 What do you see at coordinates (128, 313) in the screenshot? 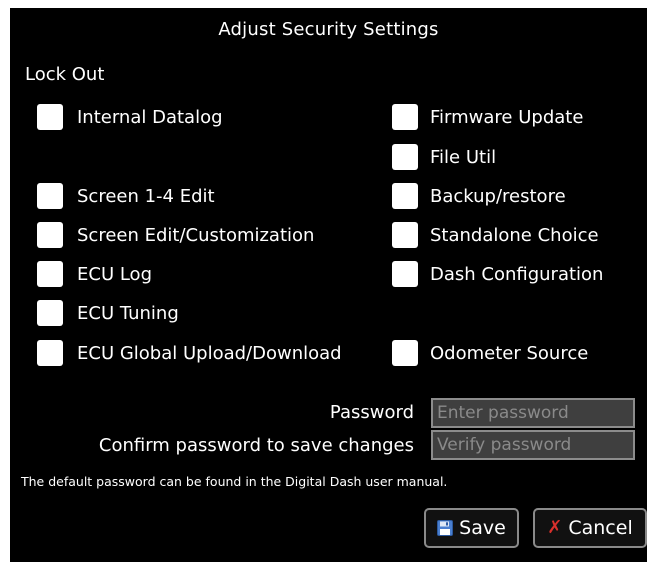
I see `option-label: ECU Tuning` at bounding box center [128, 313].